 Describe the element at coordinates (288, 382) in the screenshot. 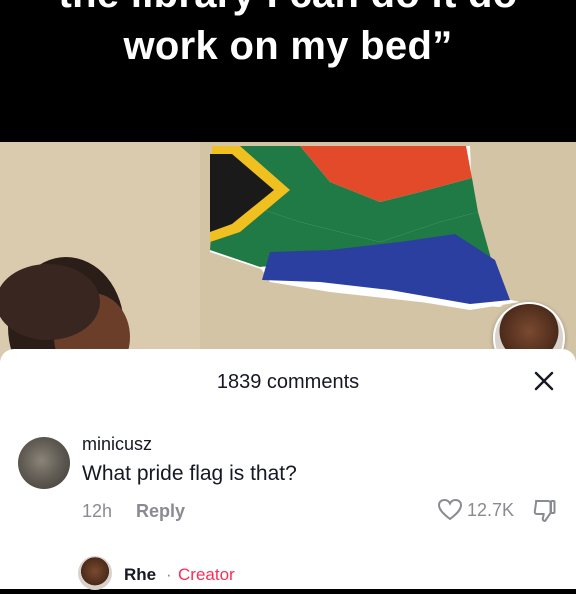

I see `comments-count: 1839 comments` at that location.